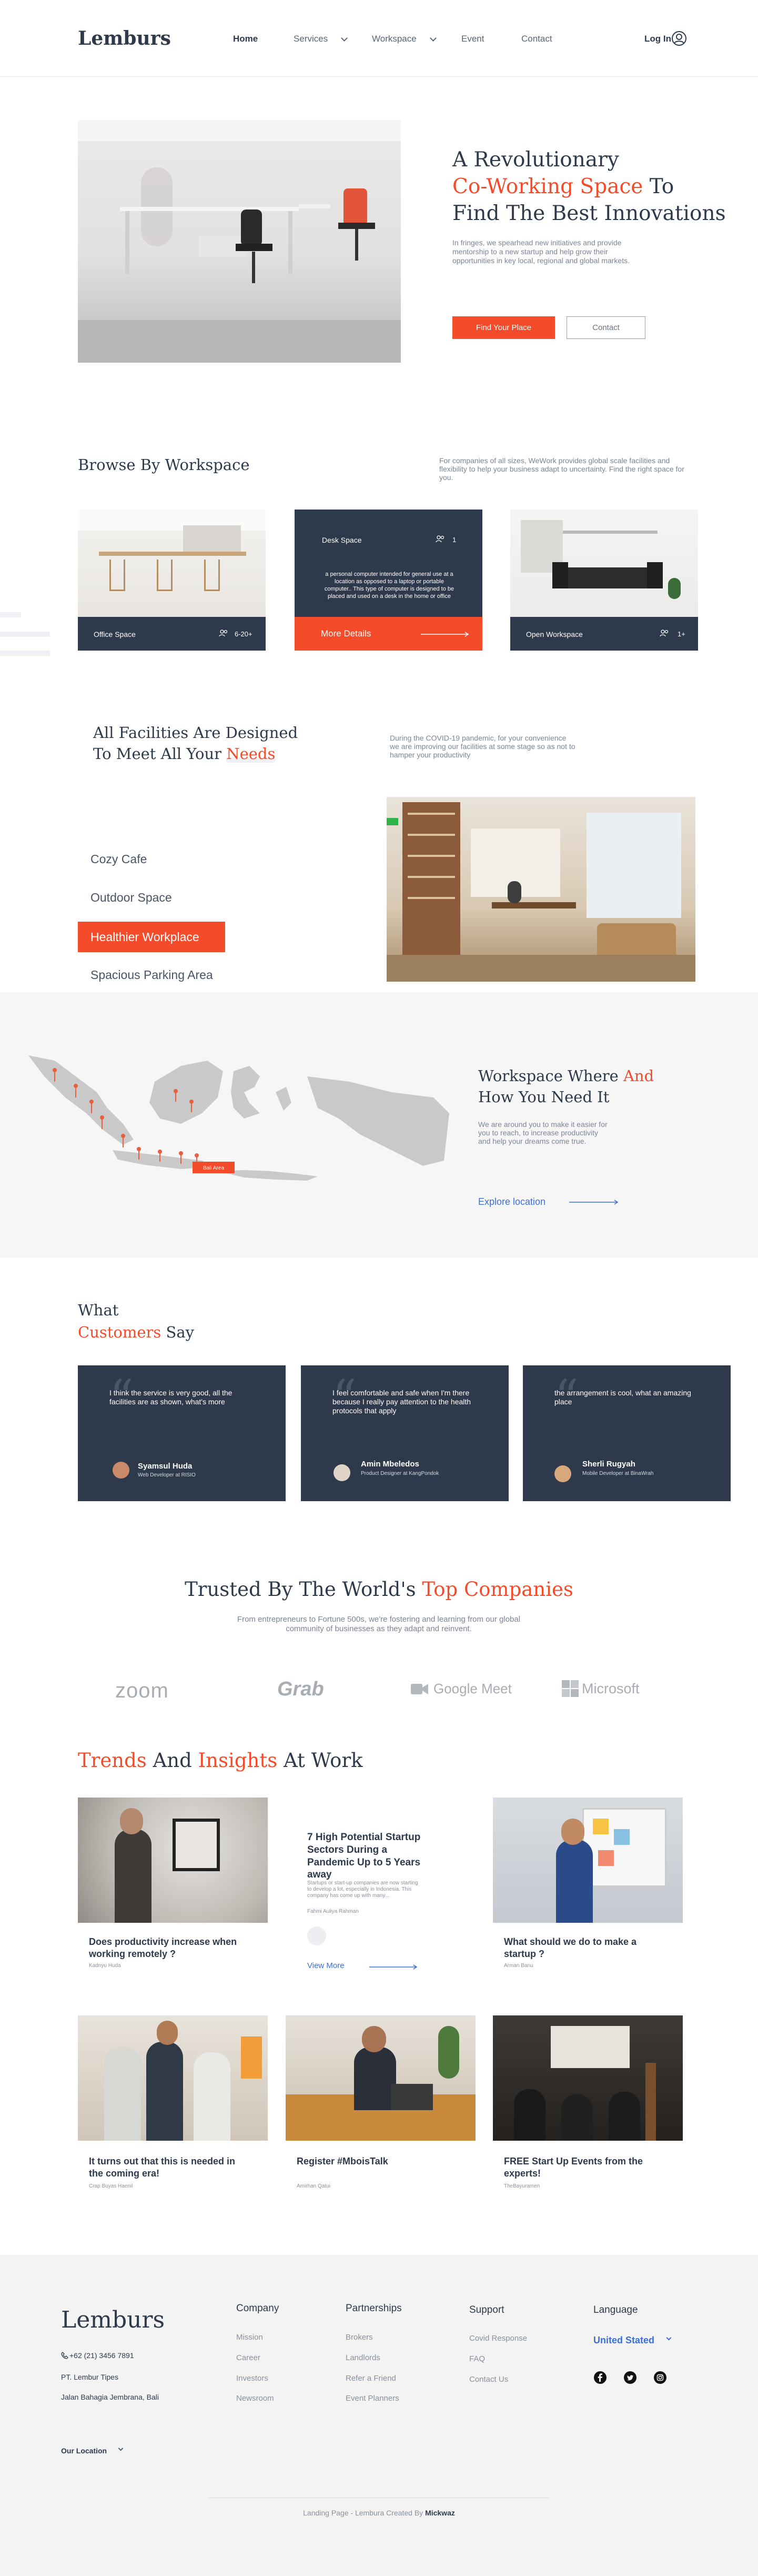  Describe the element at coordinates (119, 859) in the screenshot. I see `facility-cozy-cafe: Cozy Cafe` at that location.